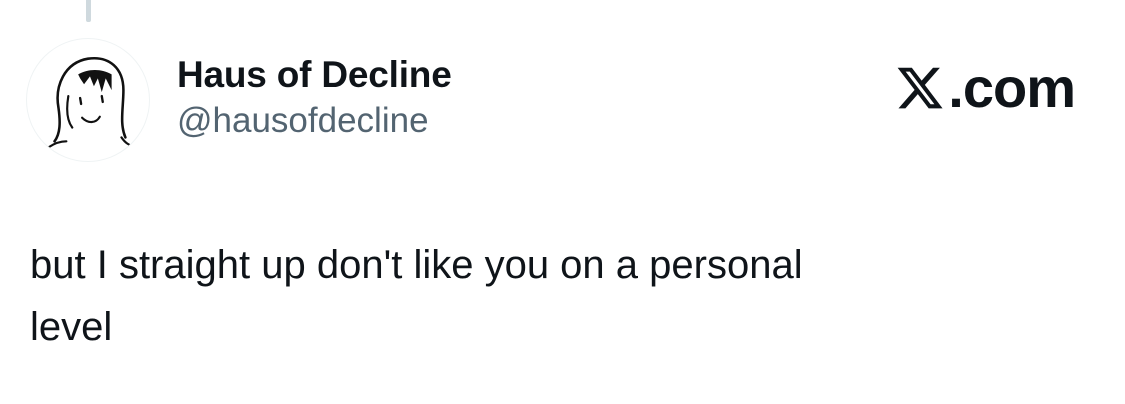 The width and height of the screenshot is (1125, 404). Describe the element at coordinates (314, 121) in the screenshot. I see `author-handle: @hausofdecline` at that location.